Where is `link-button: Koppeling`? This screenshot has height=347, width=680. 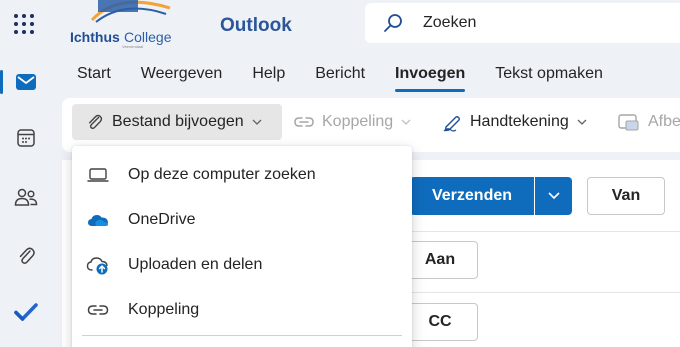 link-button: Koppeling is located at coordinates (352, 122).